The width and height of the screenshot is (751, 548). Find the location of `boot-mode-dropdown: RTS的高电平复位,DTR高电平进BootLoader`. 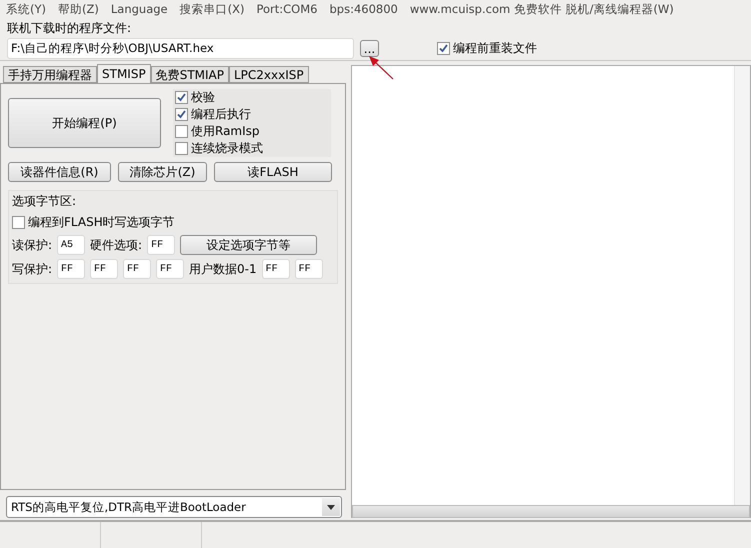

boot-mode-dropdown: RTS的高电平复位,DTR高电平进BootLoader is located at coordinates (174, 507).